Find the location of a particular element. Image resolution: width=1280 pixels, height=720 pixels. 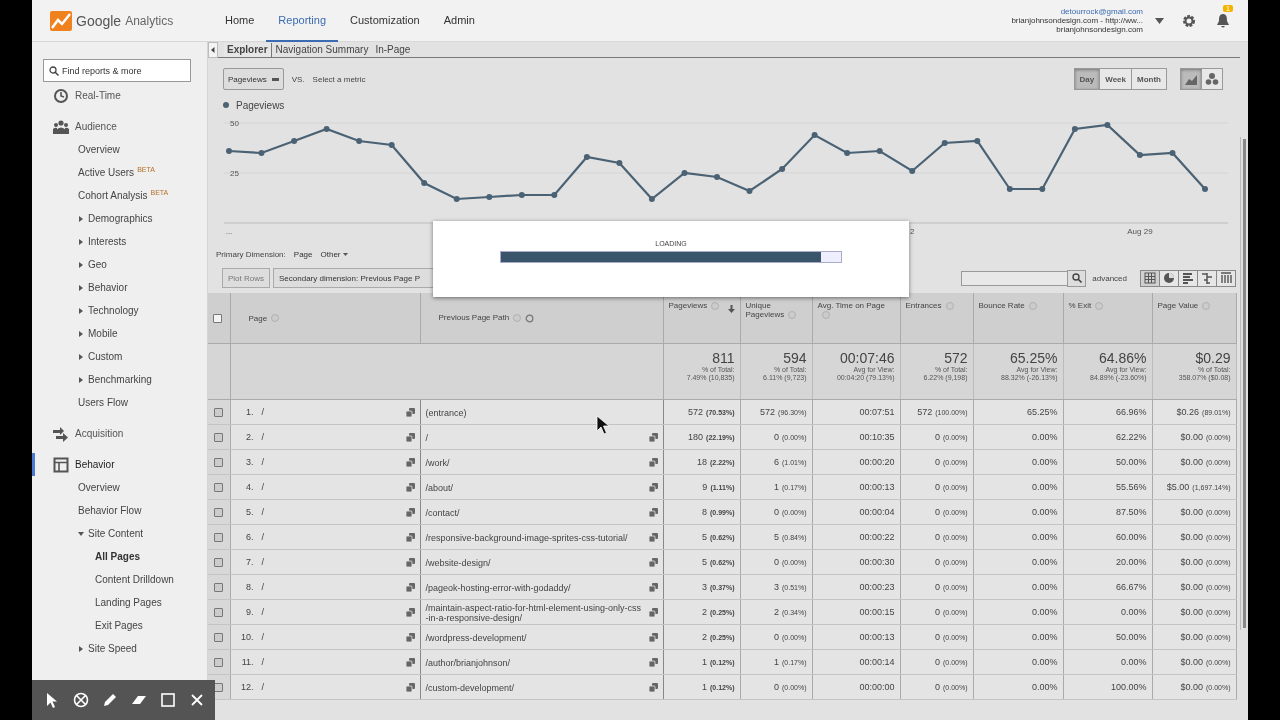

nav-item: Behavior is located at coordinates (108, 287).